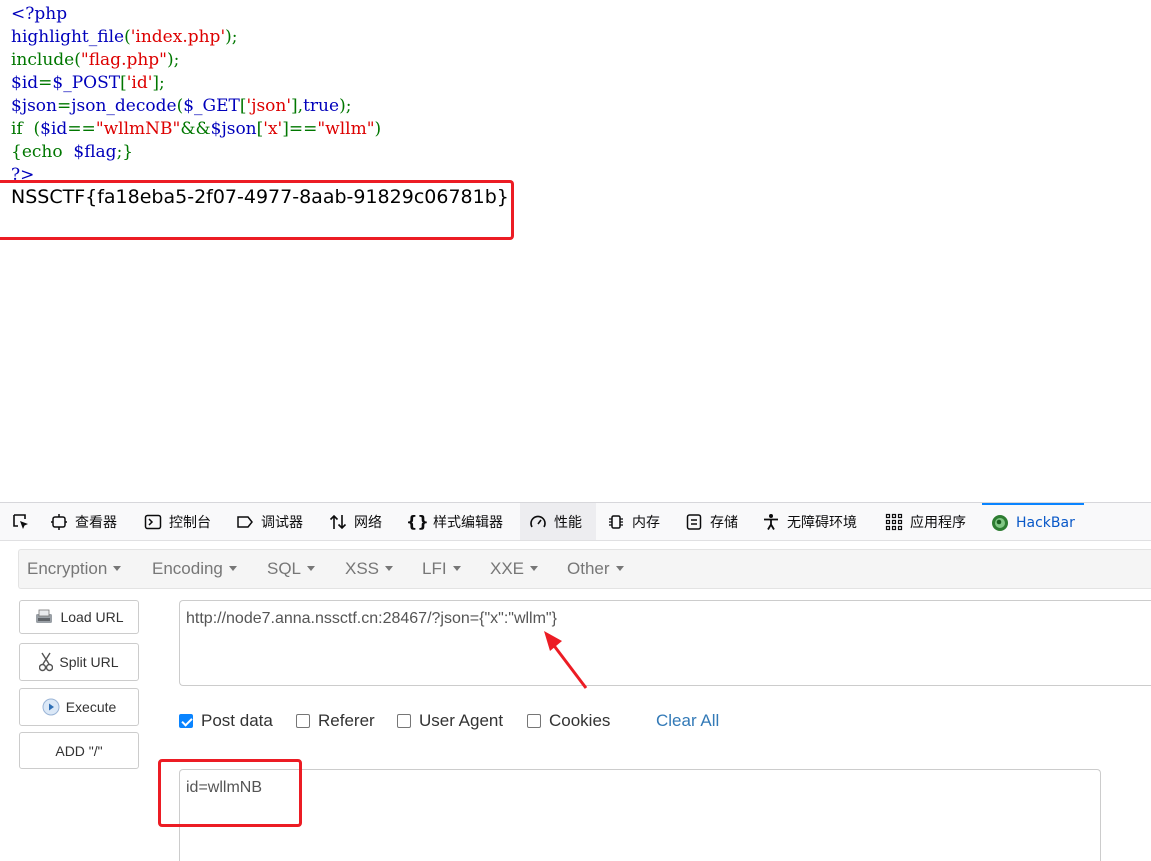 The image size is (1151, 861). Describe the element at coordinates (125, 152) in the screenshot. I see `code-token: ;}` at that location.